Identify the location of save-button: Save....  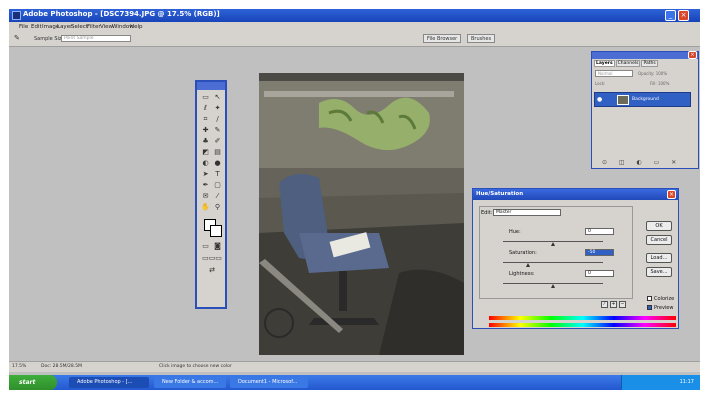
(659, 272).